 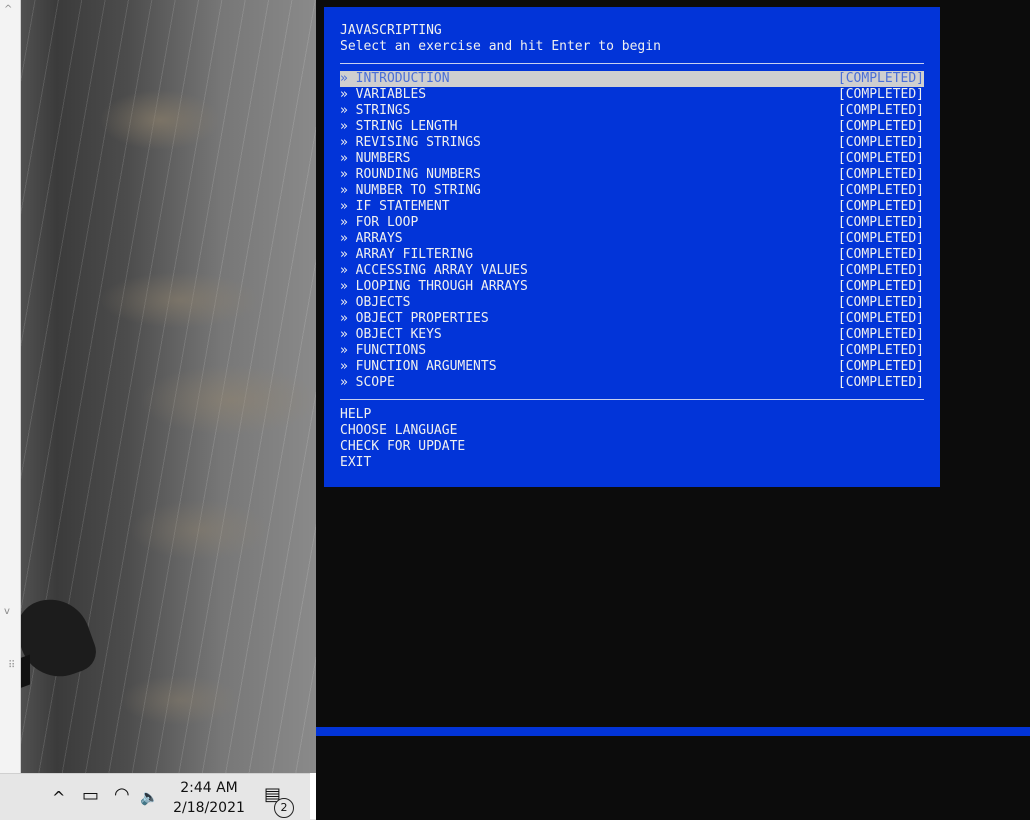 I want to click on exercise-label: » VARIABLES, so click(x=383, y=94).